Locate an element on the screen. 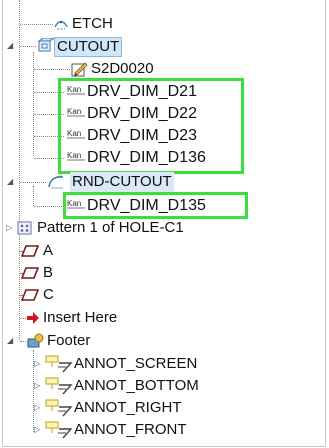 This screenshot has height=448, width=329. tree-item-label: DRV_DIM_D136 is located at coordinates (146, 157).